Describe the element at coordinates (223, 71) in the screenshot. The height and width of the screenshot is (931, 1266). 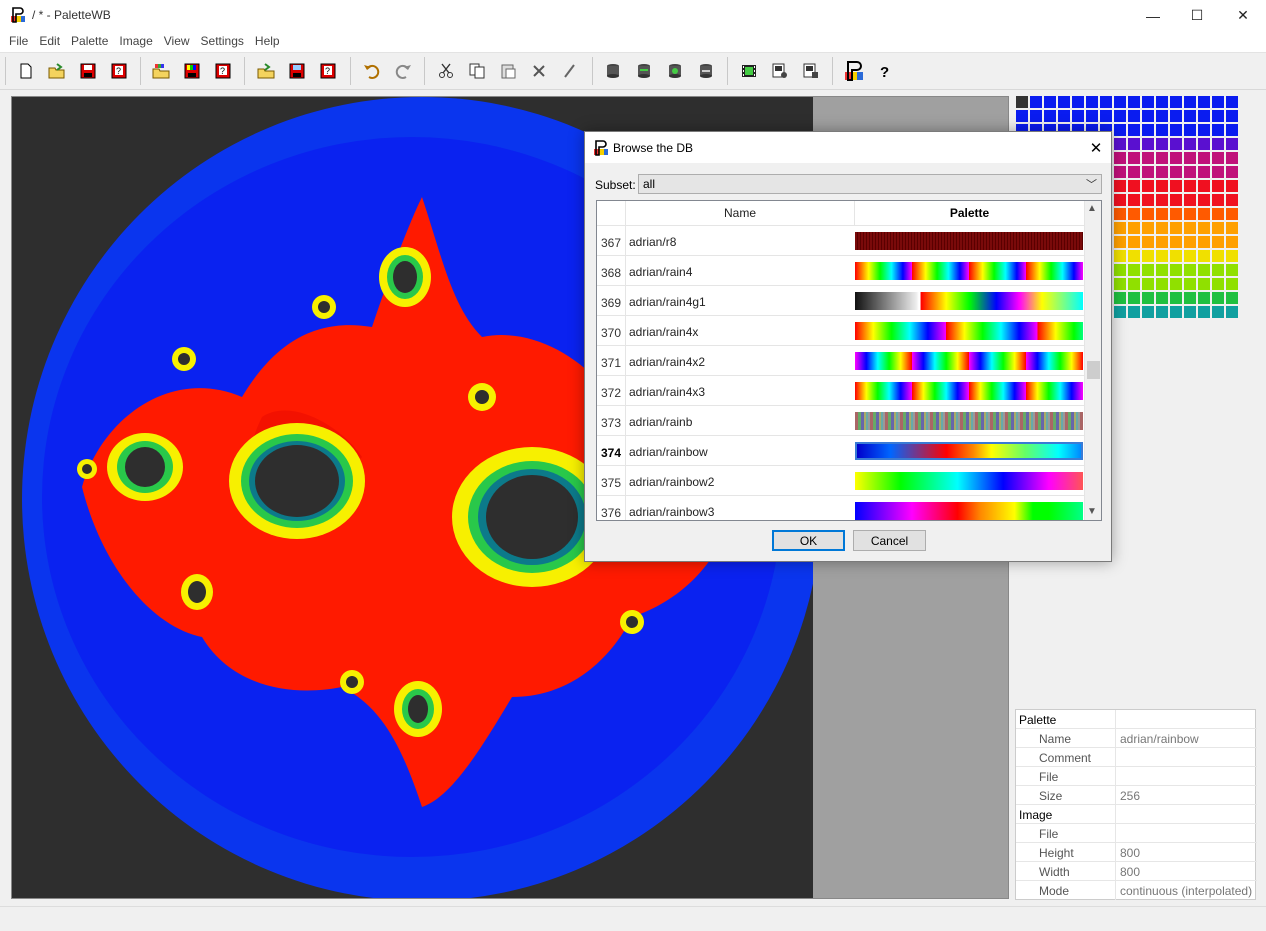
I see `save-palette-as-icon: ?` at that location.